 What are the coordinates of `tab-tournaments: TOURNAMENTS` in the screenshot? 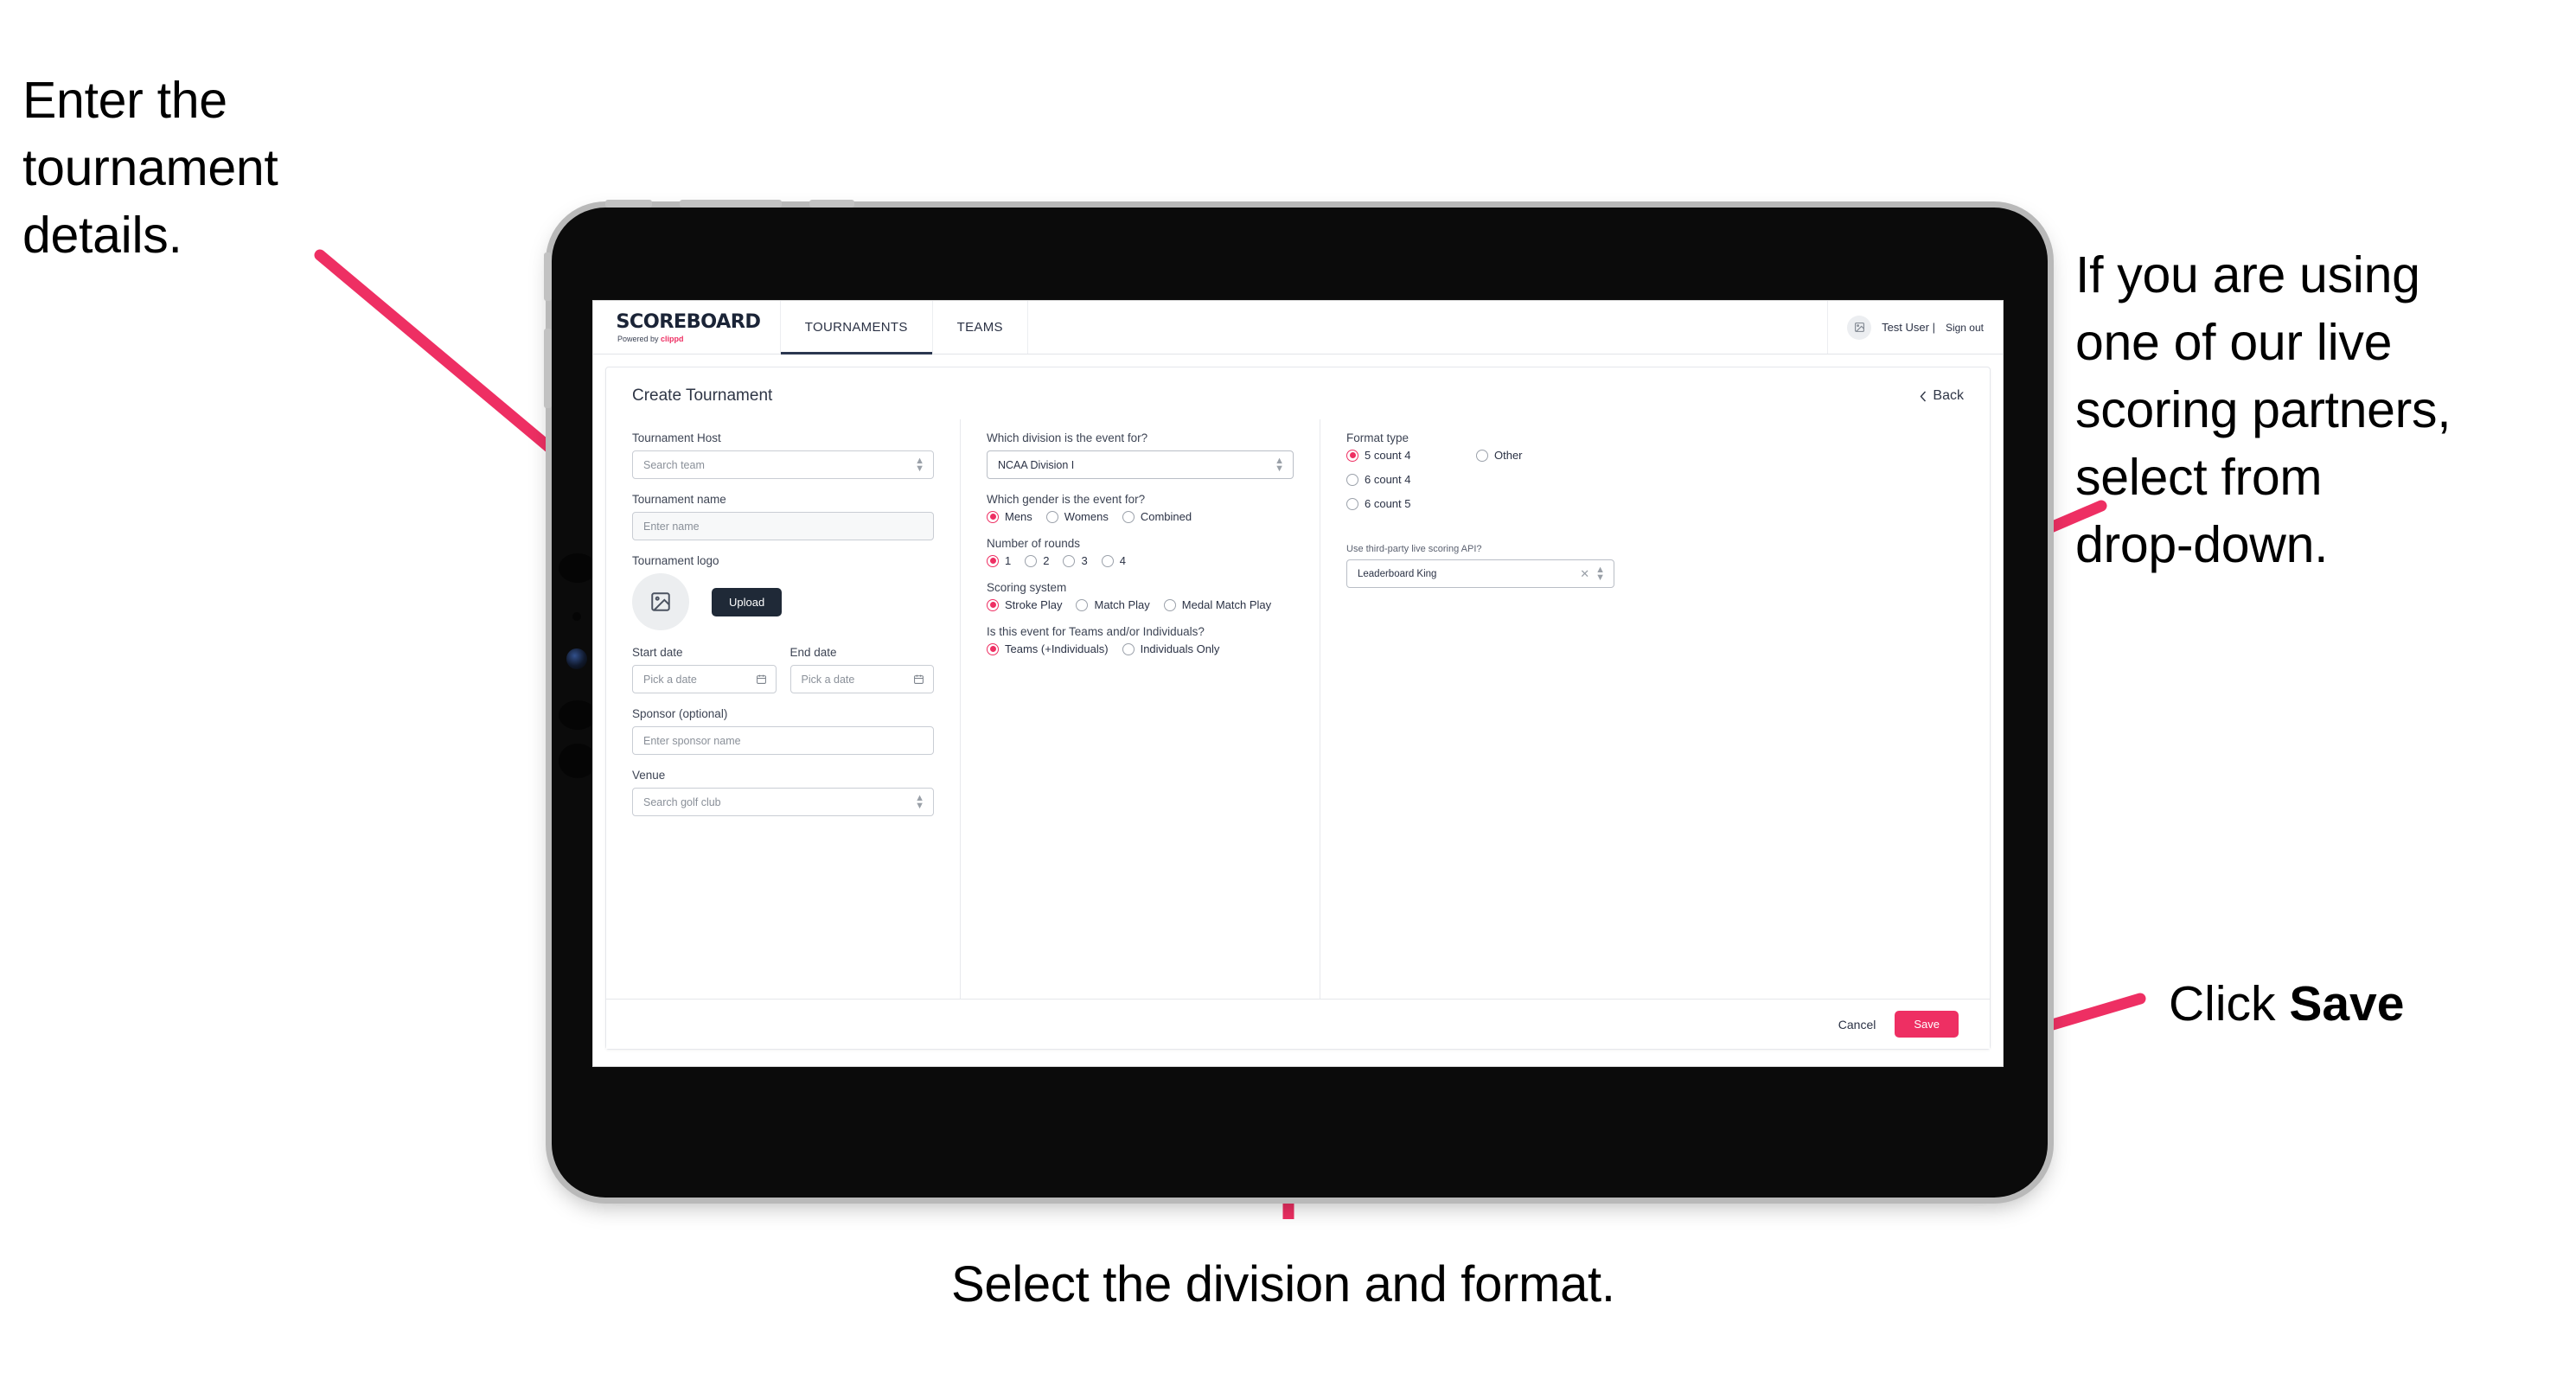 It's located at (857, 327).